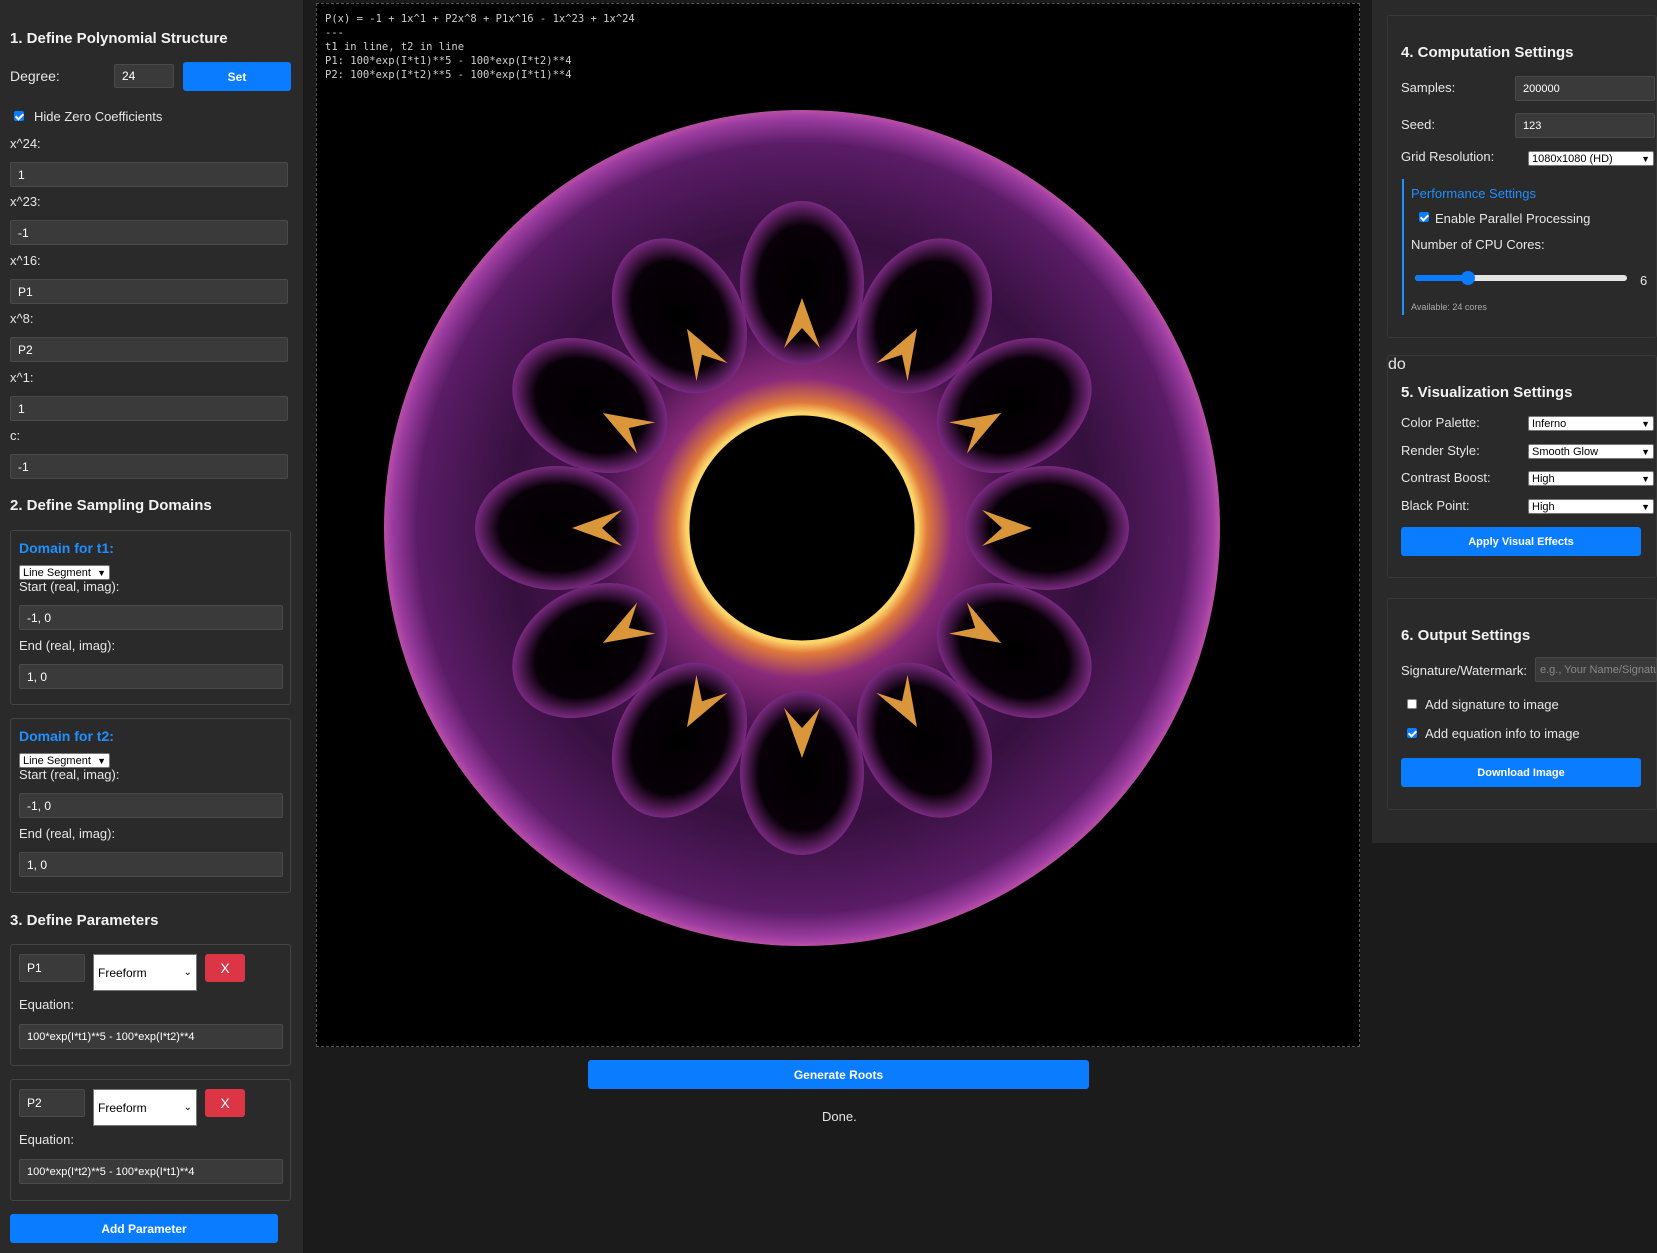 This screenshot has height=1253, width=1657. I want to click on add-equation-checkbox, so click(1412, 733).